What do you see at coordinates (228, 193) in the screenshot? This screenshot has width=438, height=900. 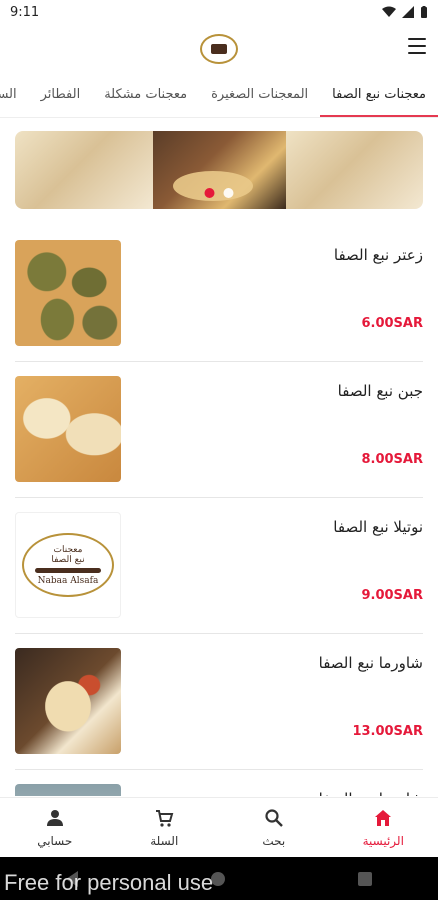 I see `banner-dot` at bounding box center [228, 193].